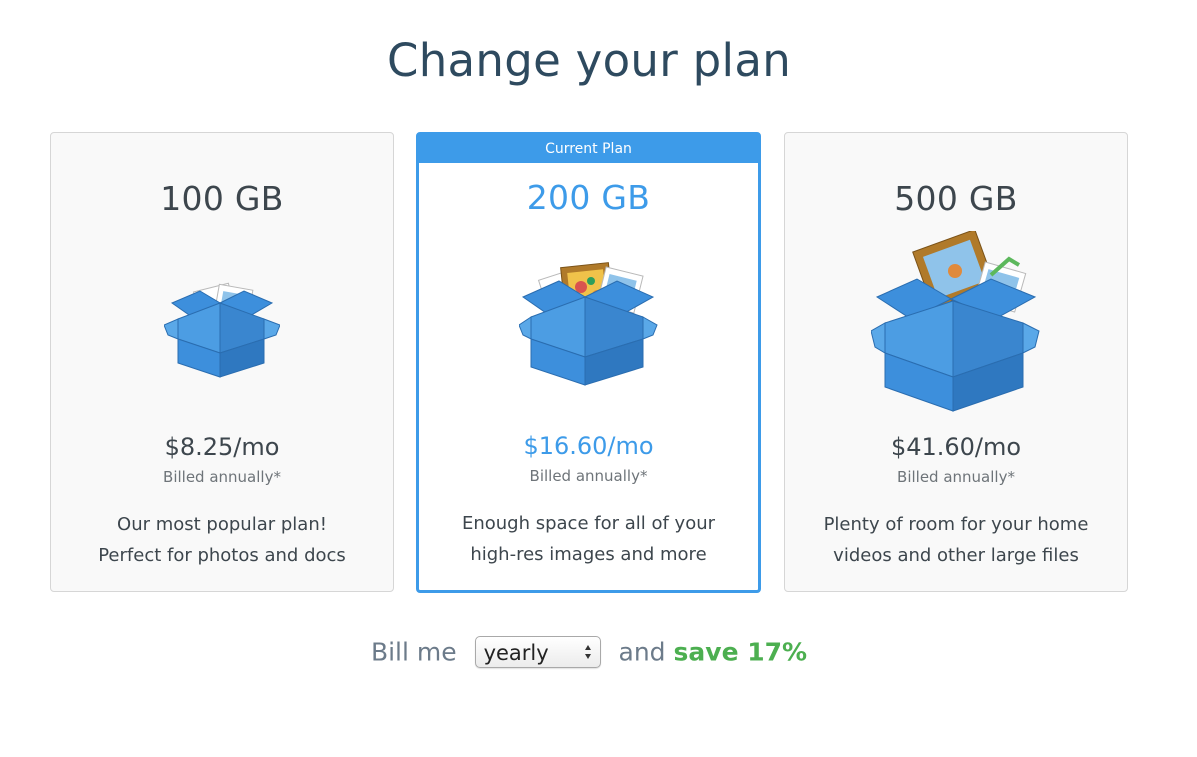  Describe the element at coordinates (588, 554) in the screenshot. I see `plan-description-line: high-res images and more` at that location.